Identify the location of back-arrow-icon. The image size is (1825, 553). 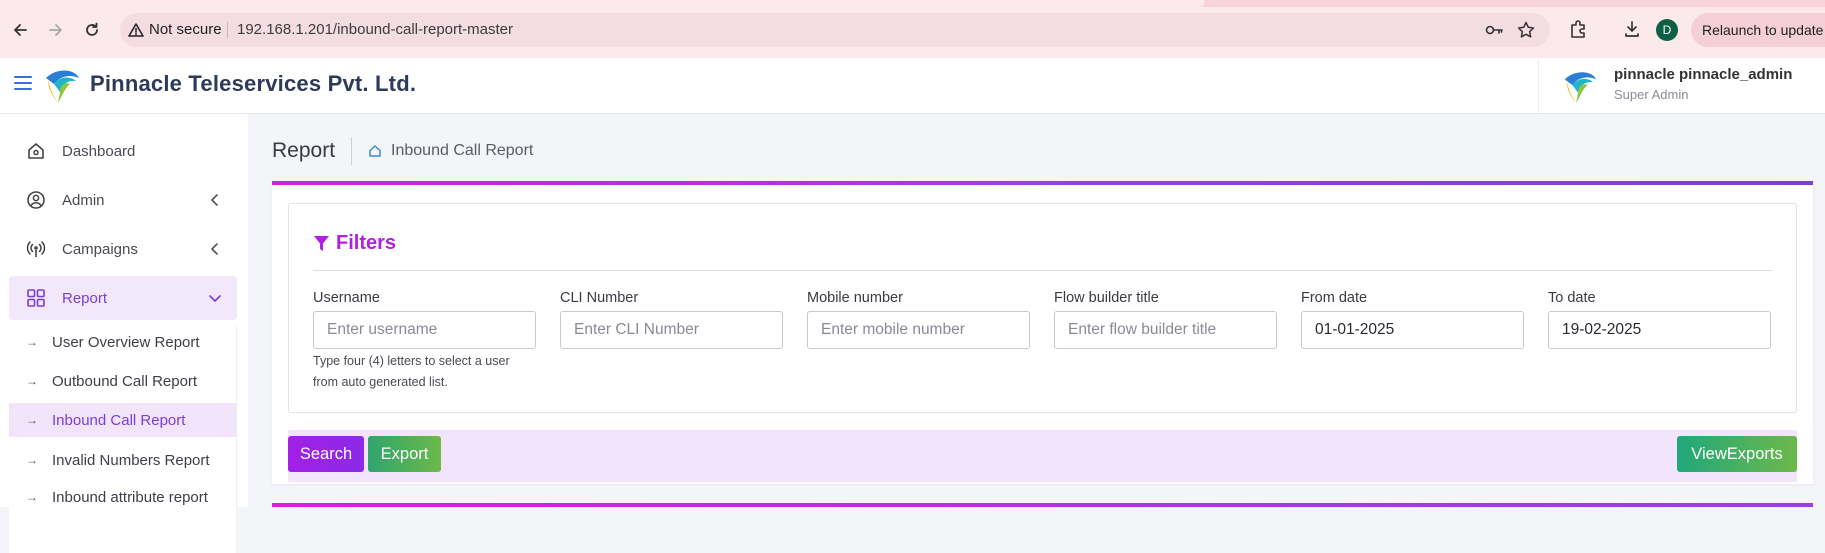
(20, 30).